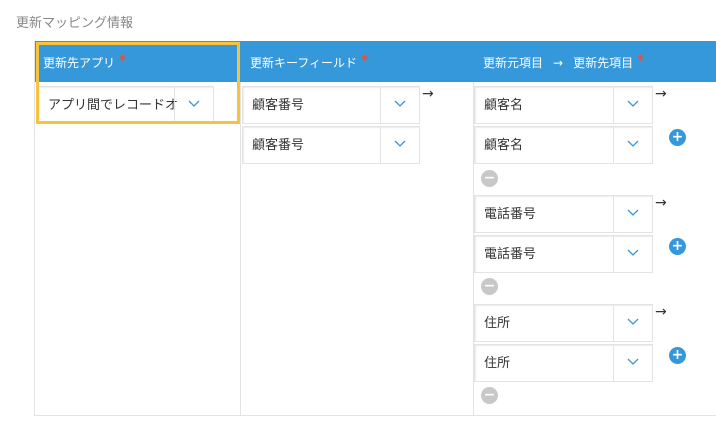 The width and height of the screenshot is (716, 432). What do you see at coordinates (563, 323) in the screenshot?
I see `source-field-select: 住所` at bounding box center [563, 323].